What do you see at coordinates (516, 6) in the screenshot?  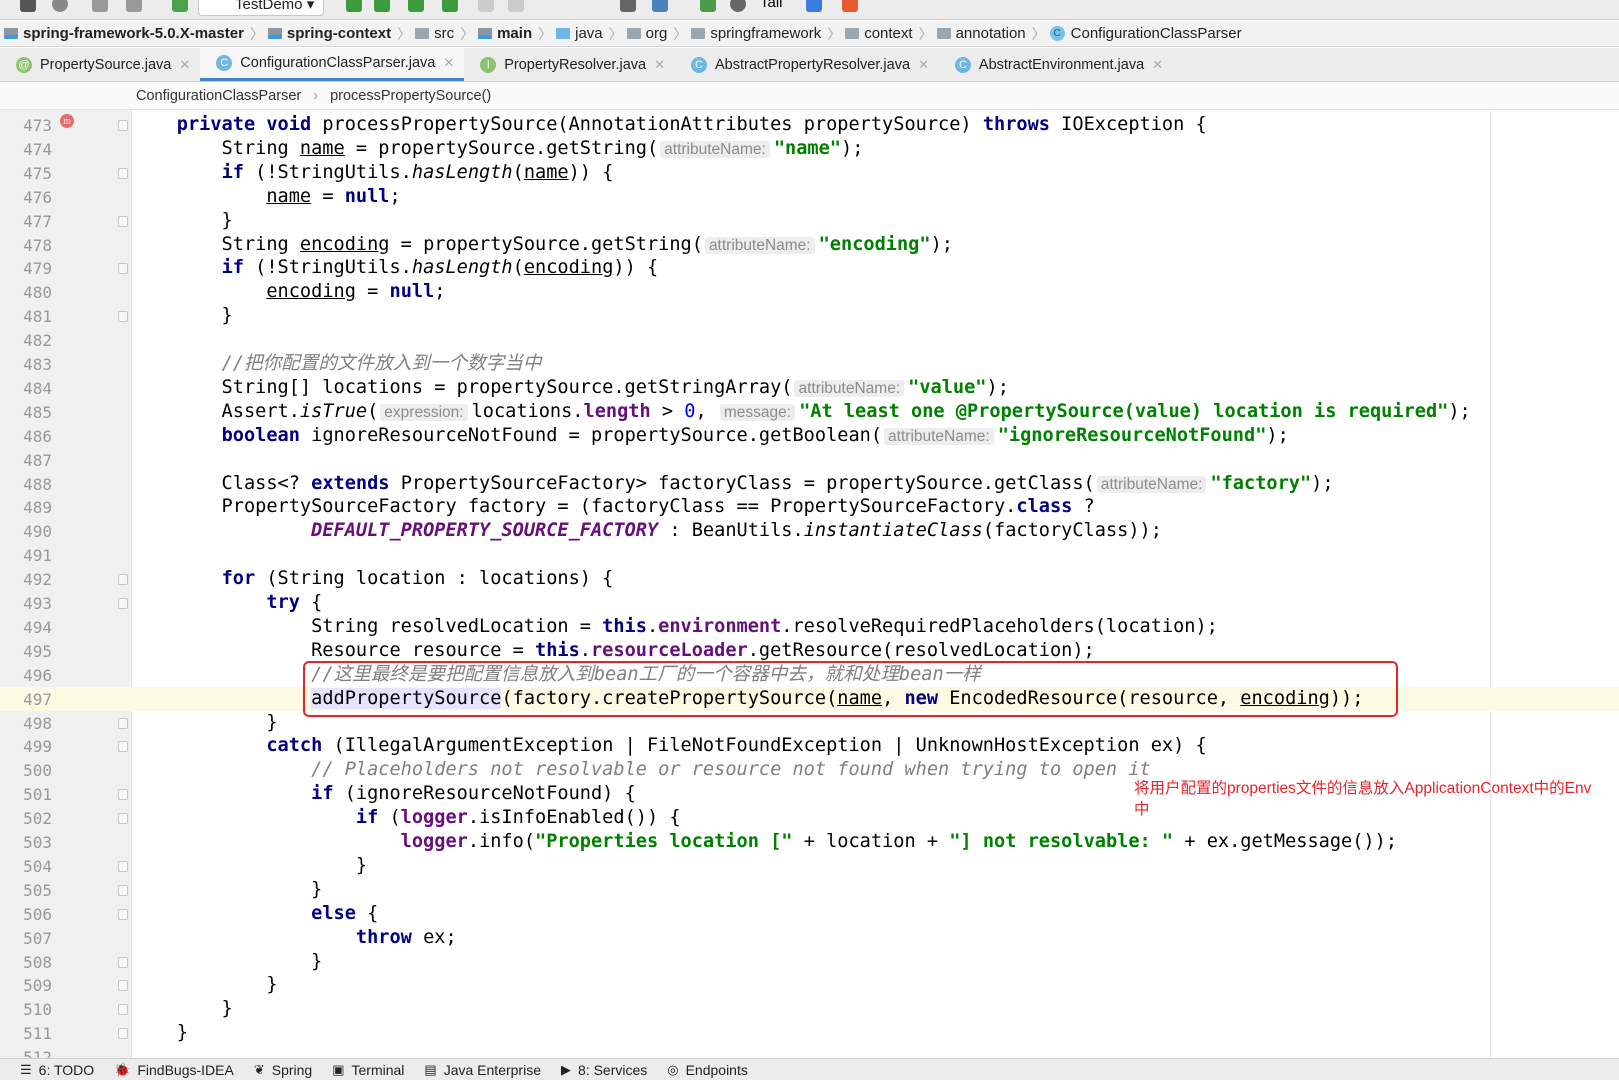 I see `stop-icon` at bounding box center [516, 6].